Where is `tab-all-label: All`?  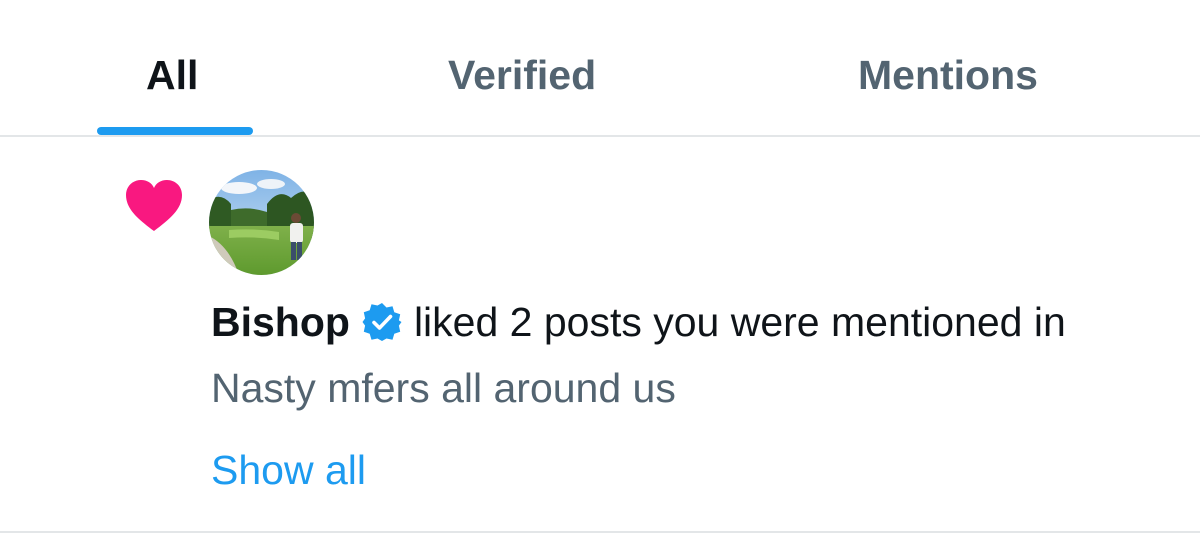
tab-all-label: All is located at coordinates (172, 75).